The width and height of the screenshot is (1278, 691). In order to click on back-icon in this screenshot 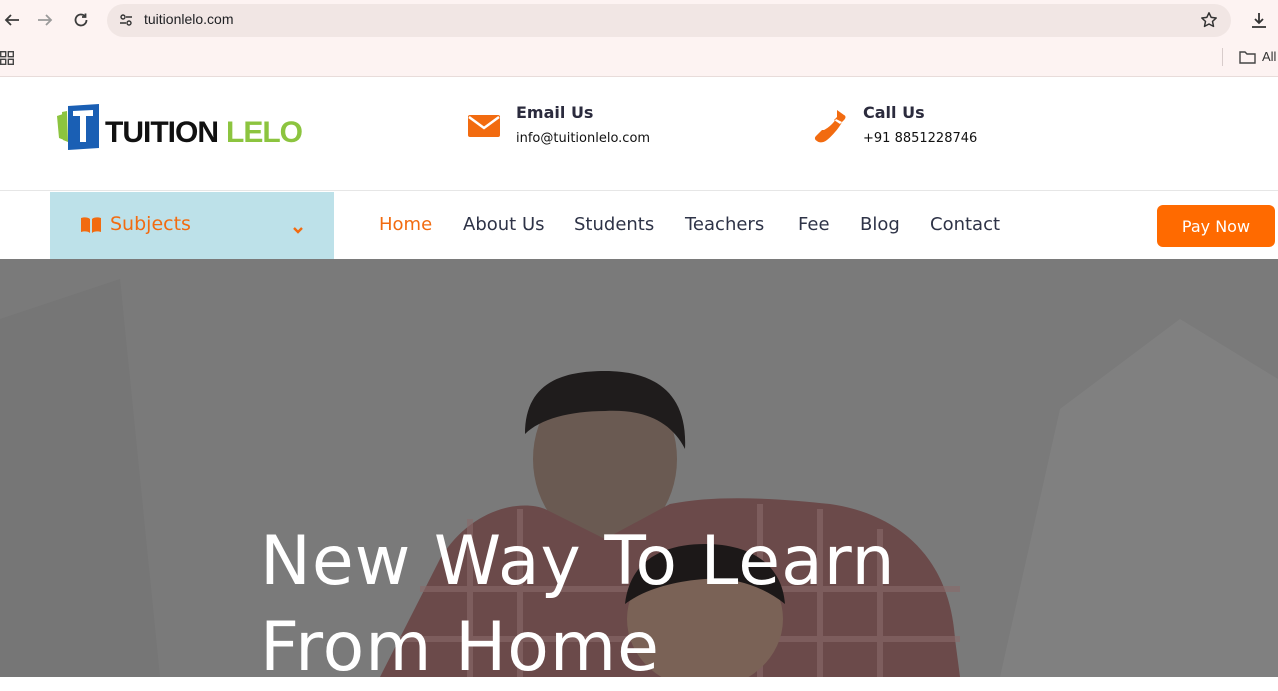, I will do `click(12, 20)`.